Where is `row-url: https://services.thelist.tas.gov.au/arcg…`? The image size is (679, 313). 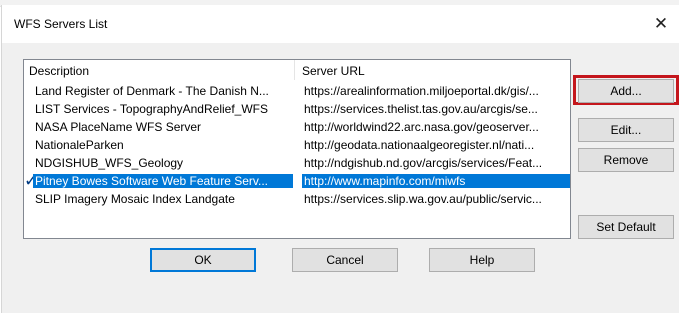 row-url: https://services.thelist.tas.gov.au/arcg… is located at coordinates (421, 109).